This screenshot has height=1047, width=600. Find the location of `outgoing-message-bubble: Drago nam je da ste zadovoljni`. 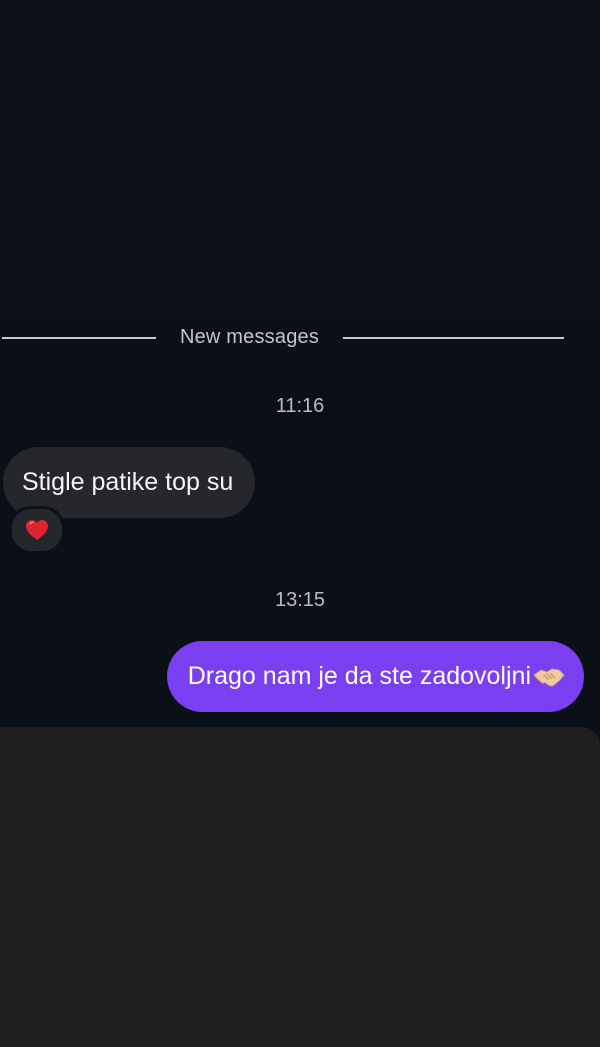

outgoing-message-bubble: Drago nam je da ste zadovoljni is located at coordinates (375, 676).